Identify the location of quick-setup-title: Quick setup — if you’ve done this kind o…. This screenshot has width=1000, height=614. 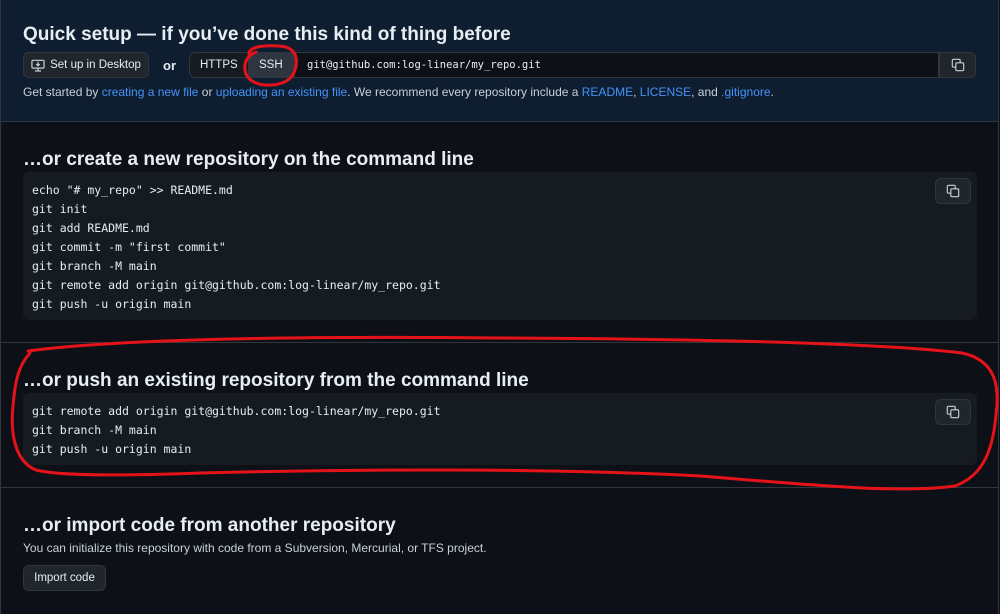
(267, 34).